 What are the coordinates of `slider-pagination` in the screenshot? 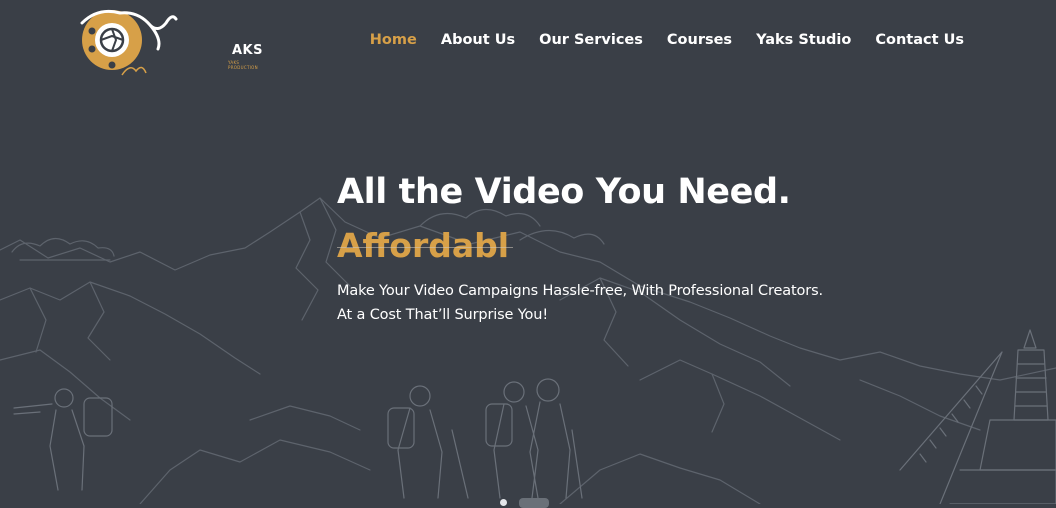 It's located at (527, 502).